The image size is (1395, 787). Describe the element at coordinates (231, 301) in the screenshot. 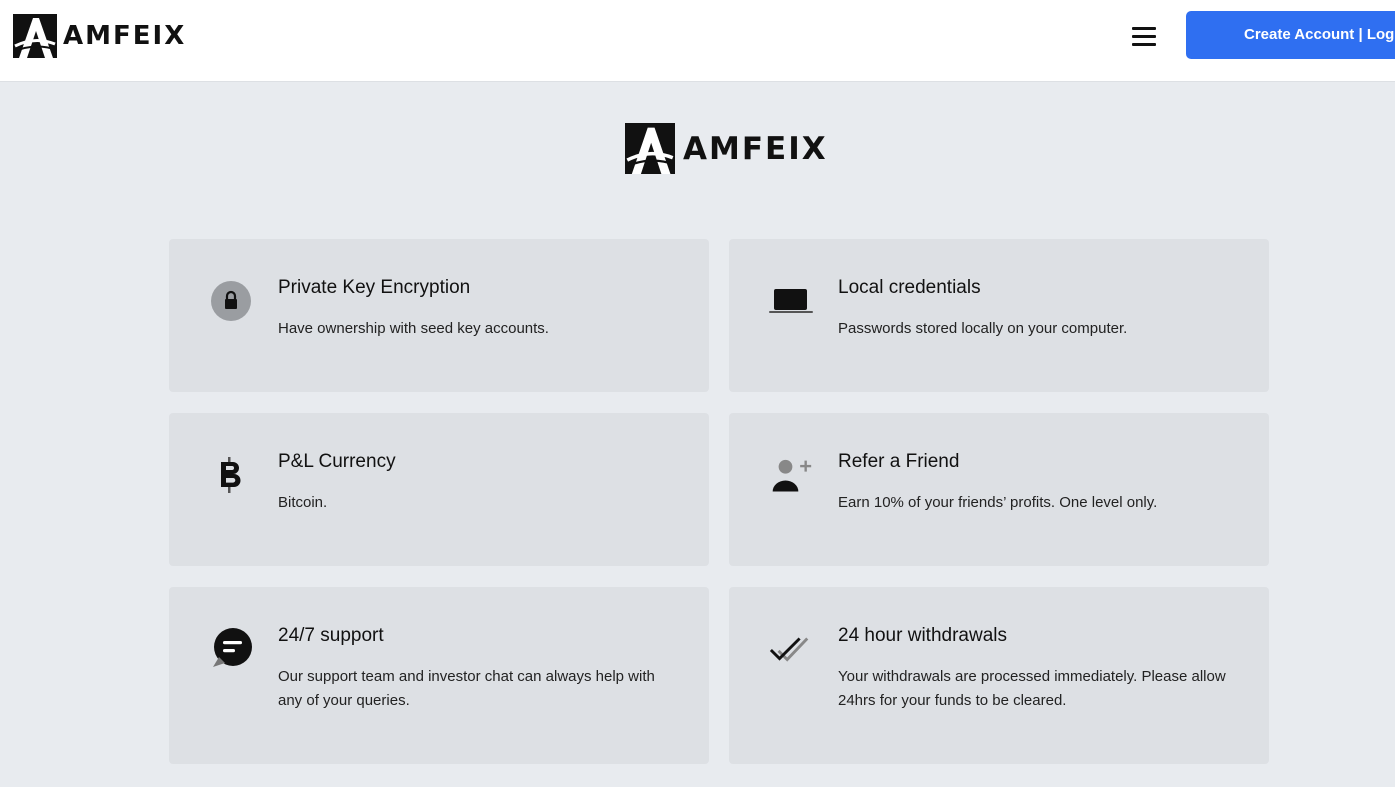

I see `lock-icon` at that location.